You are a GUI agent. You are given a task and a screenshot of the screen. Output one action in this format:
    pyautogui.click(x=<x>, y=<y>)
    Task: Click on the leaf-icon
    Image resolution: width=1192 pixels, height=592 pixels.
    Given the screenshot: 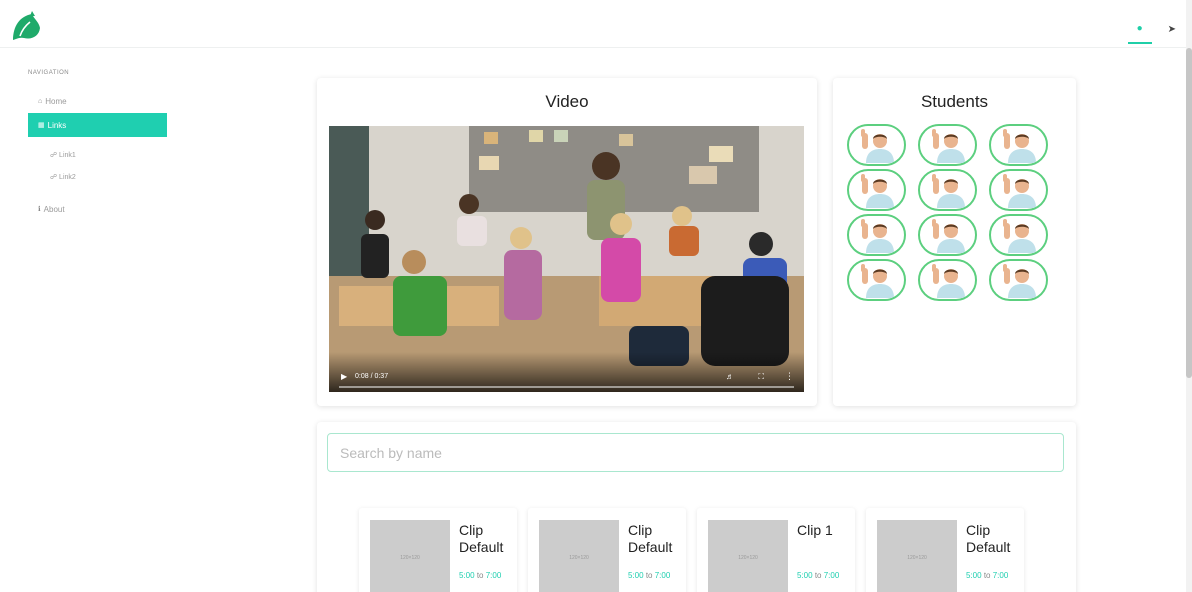 What is the action you would take?
    pyautogui.click(x=26, y=26)
    